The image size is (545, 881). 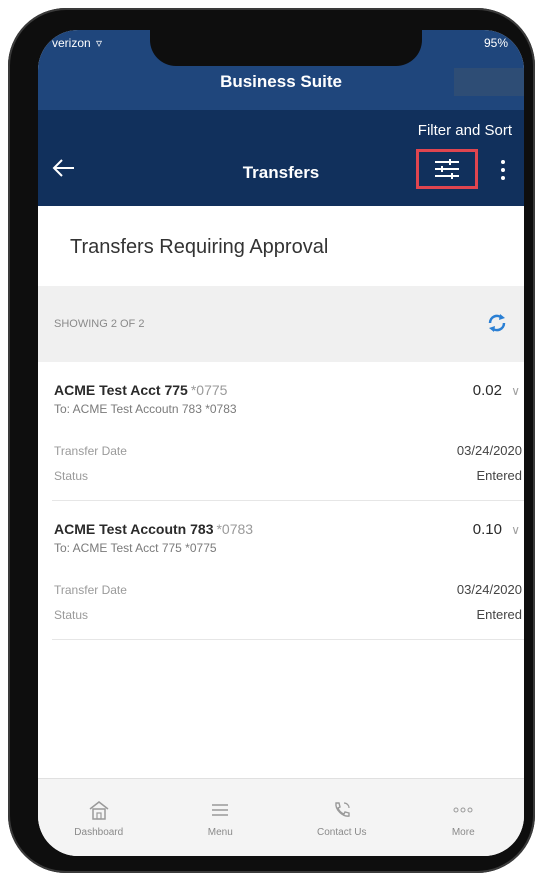 I want to click on nav-bar: Filter and Sort Transfers, so click(x=281, y=158).